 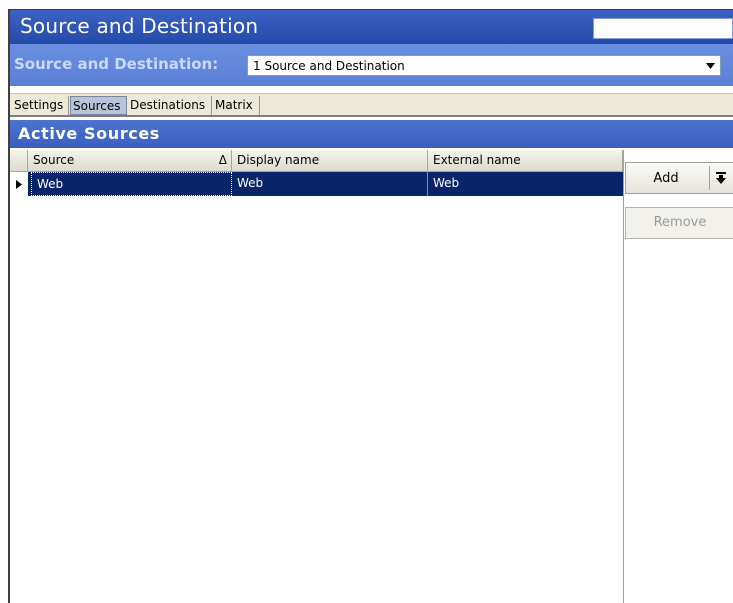 I want to click on add-button-label: Add, so click(x=666, y=178).